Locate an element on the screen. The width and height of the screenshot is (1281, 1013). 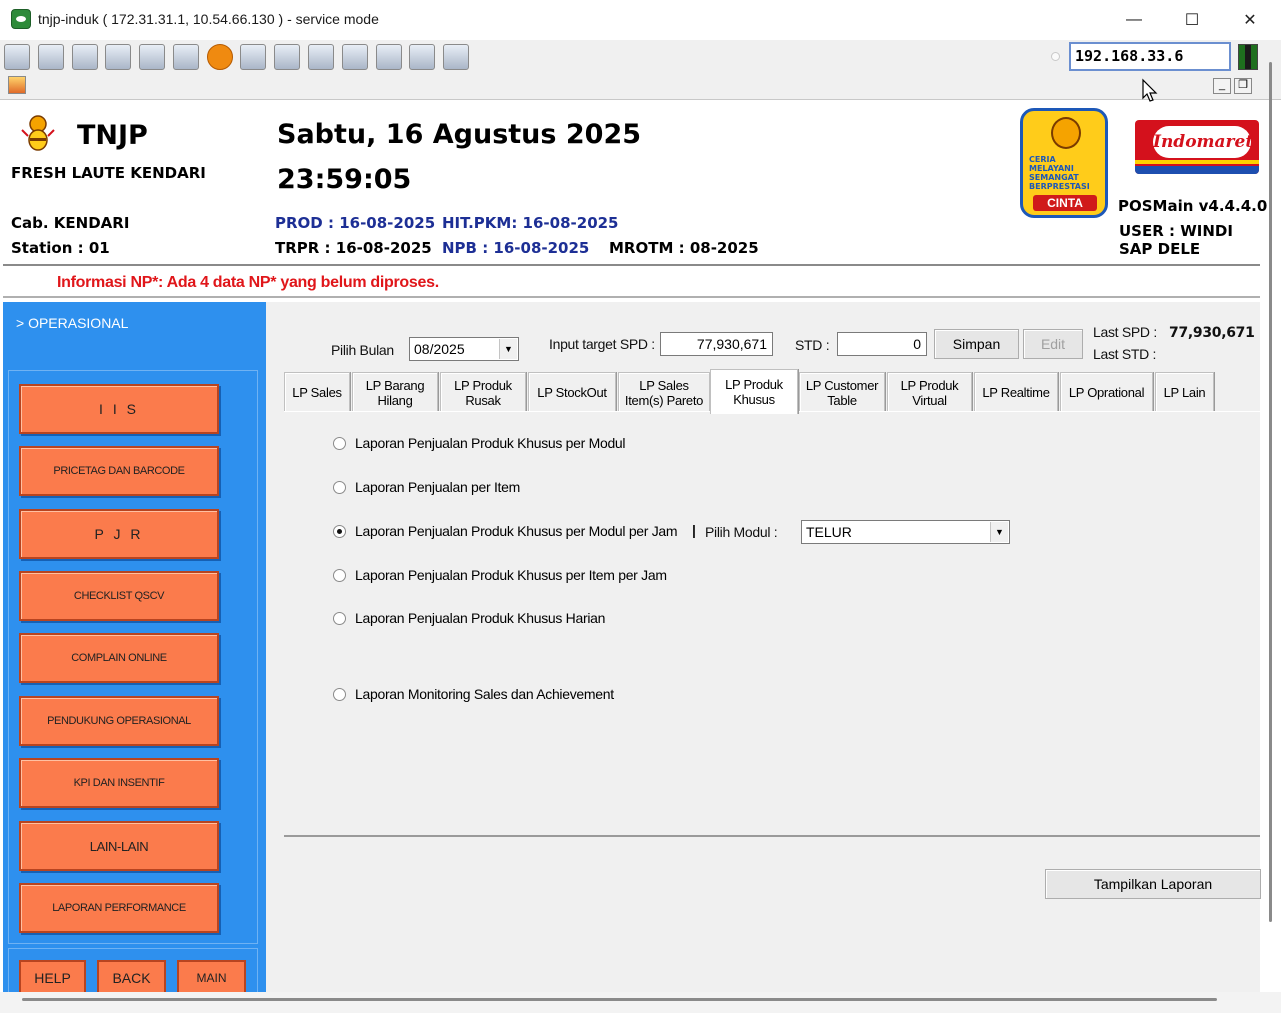
target-spd-input: 77,930,671 is located at coordinates (716, 344).